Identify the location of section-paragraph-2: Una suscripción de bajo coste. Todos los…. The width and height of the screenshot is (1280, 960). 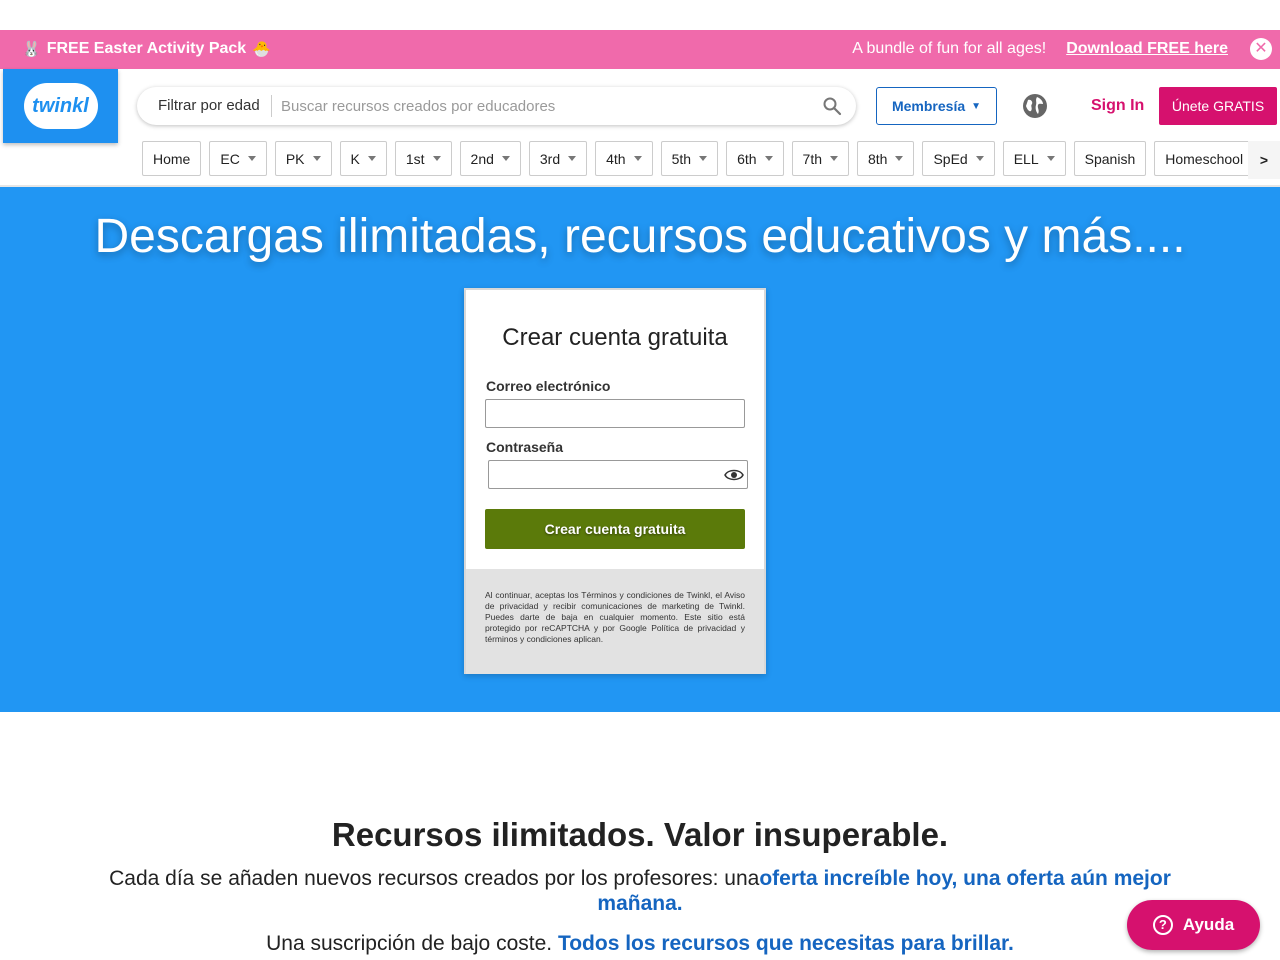
(640, 944).